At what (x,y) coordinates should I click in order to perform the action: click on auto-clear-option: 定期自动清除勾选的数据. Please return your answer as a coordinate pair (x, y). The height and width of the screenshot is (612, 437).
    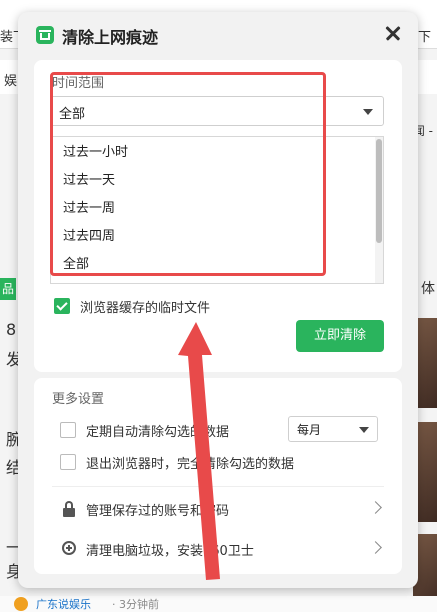
    Looking at the image, I should click on (170, 430).